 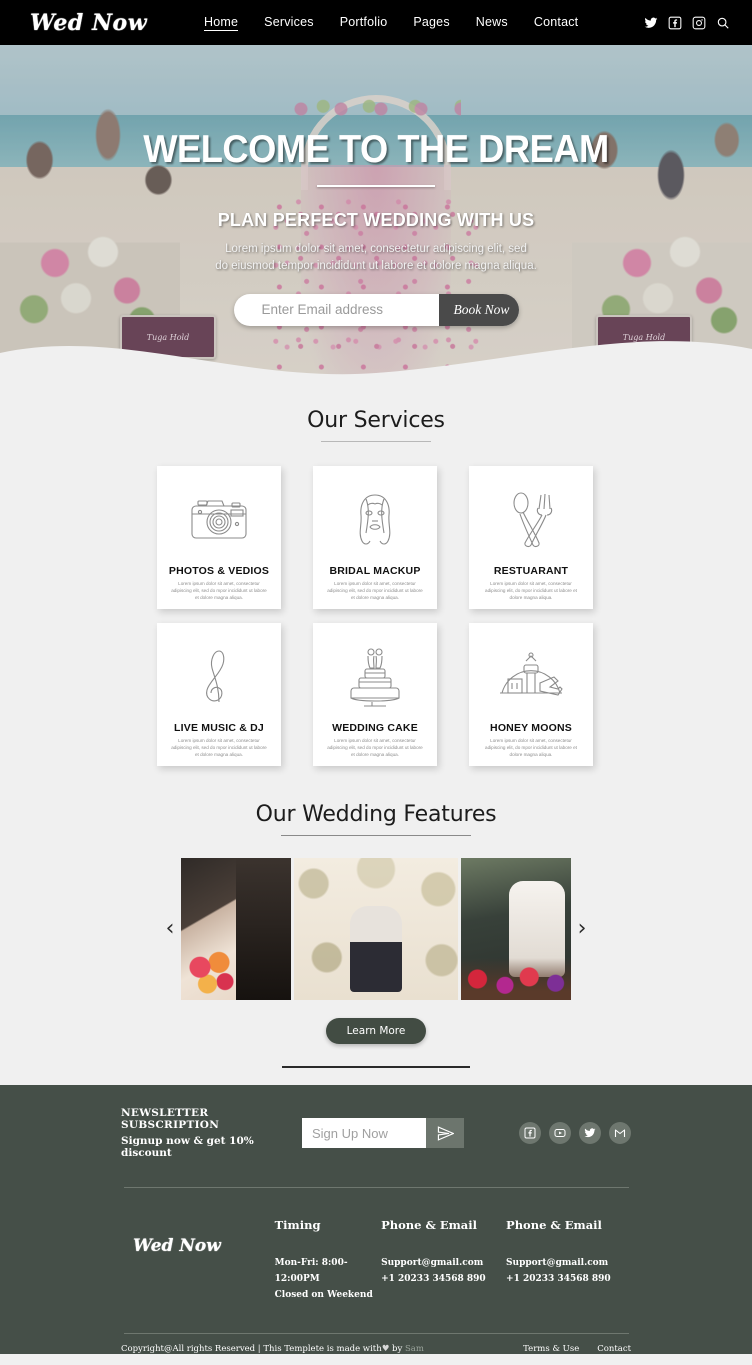 I want to click on newsletter-form, so click(x=383, y=1133).